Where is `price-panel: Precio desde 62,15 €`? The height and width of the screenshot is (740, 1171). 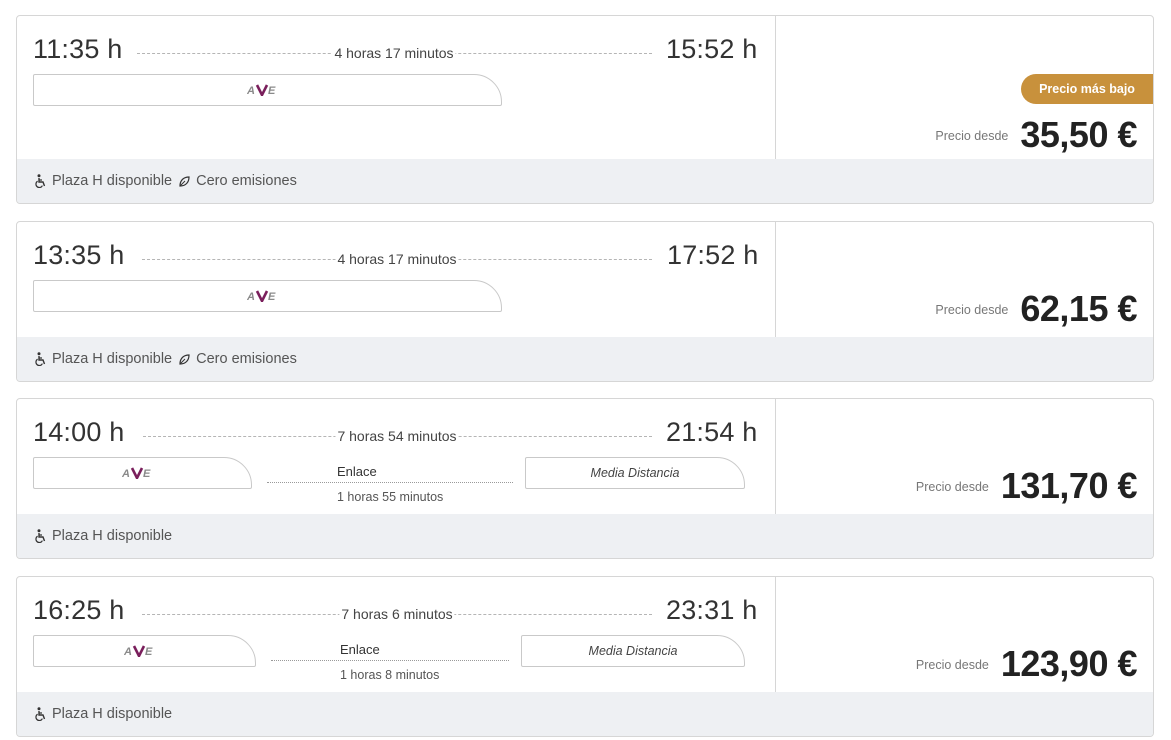 price-panel: Precio desde 62,15 € is located at coordinates (964, 279).